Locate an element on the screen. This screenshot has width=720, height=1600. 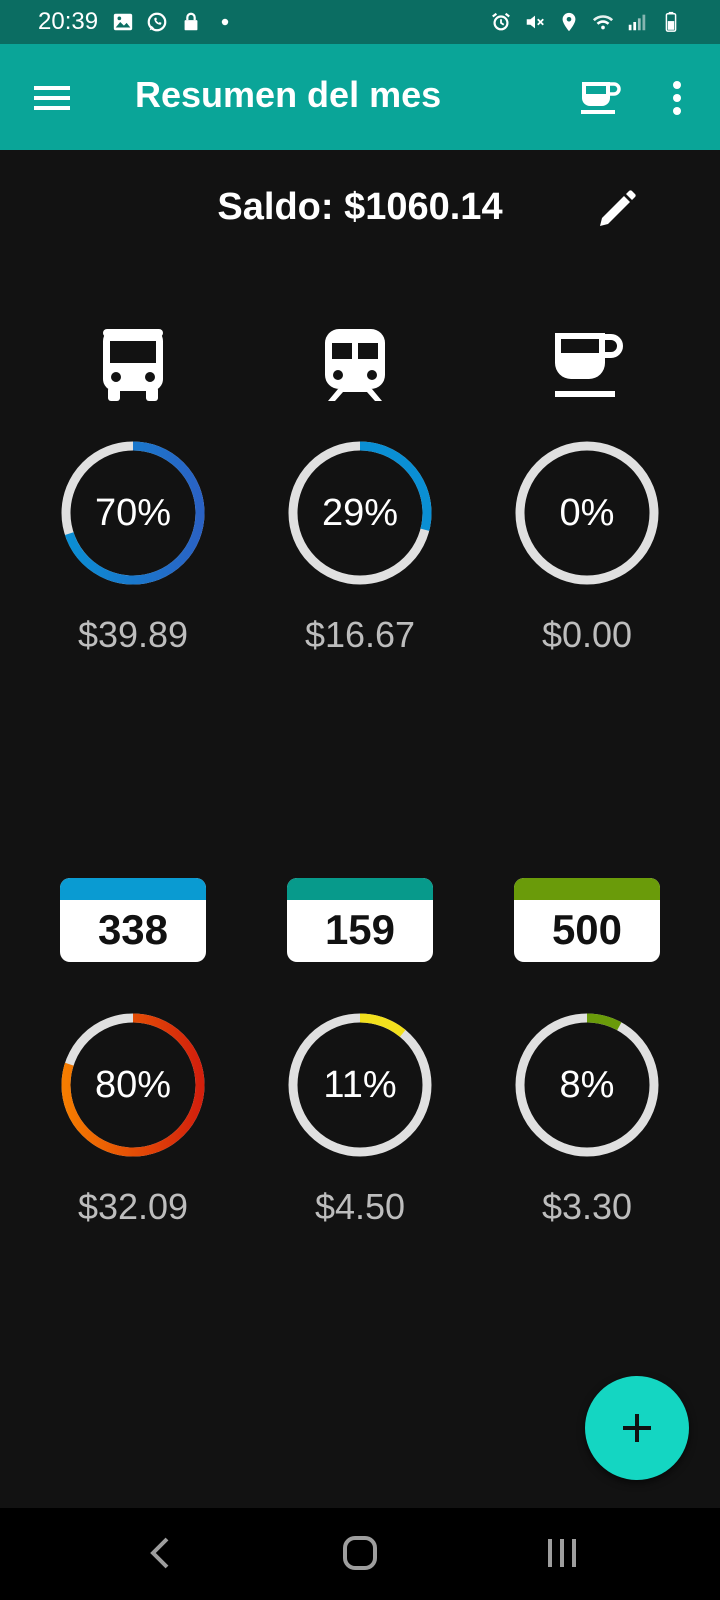
alarm-icon is located at coordinates (501, 21).